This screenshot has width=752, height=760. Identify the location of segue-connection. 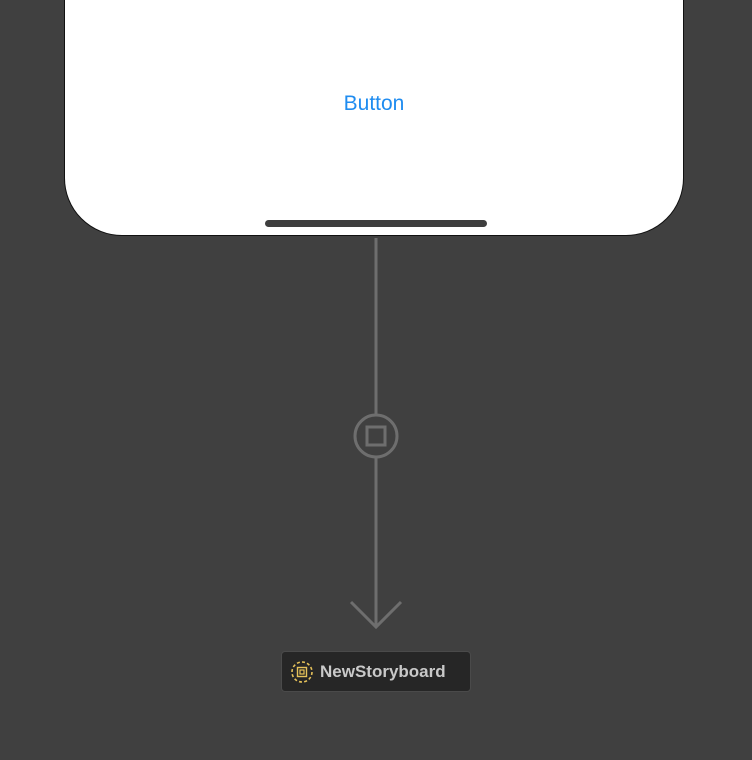
(376, 434).